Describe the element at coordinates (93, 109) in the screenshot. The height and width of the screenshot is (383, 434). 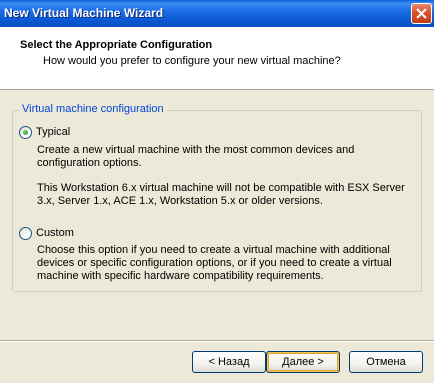
I see `groupbox-legend: Virtual machine configuration` at that location.